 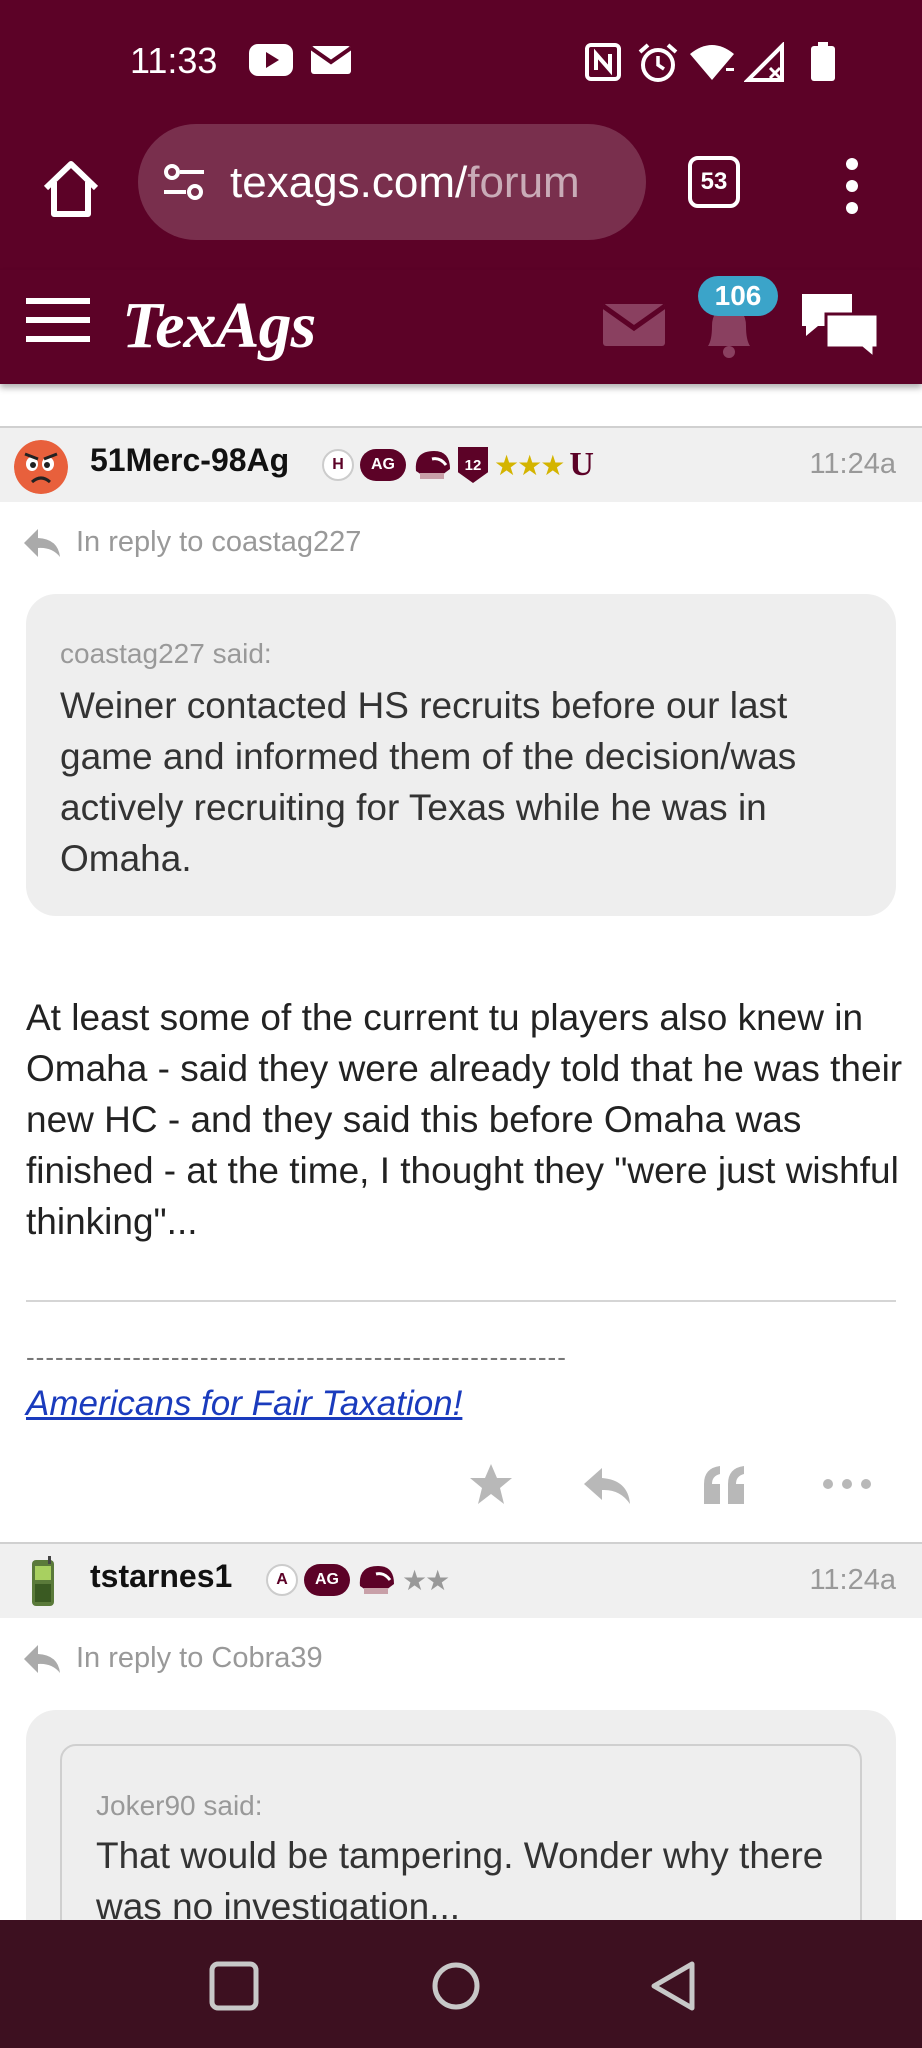 What do you see at coordinates (358, 1580) in the screenshot?
I see `user-badges: A AG ★★` at bounding box center [358, 1580].